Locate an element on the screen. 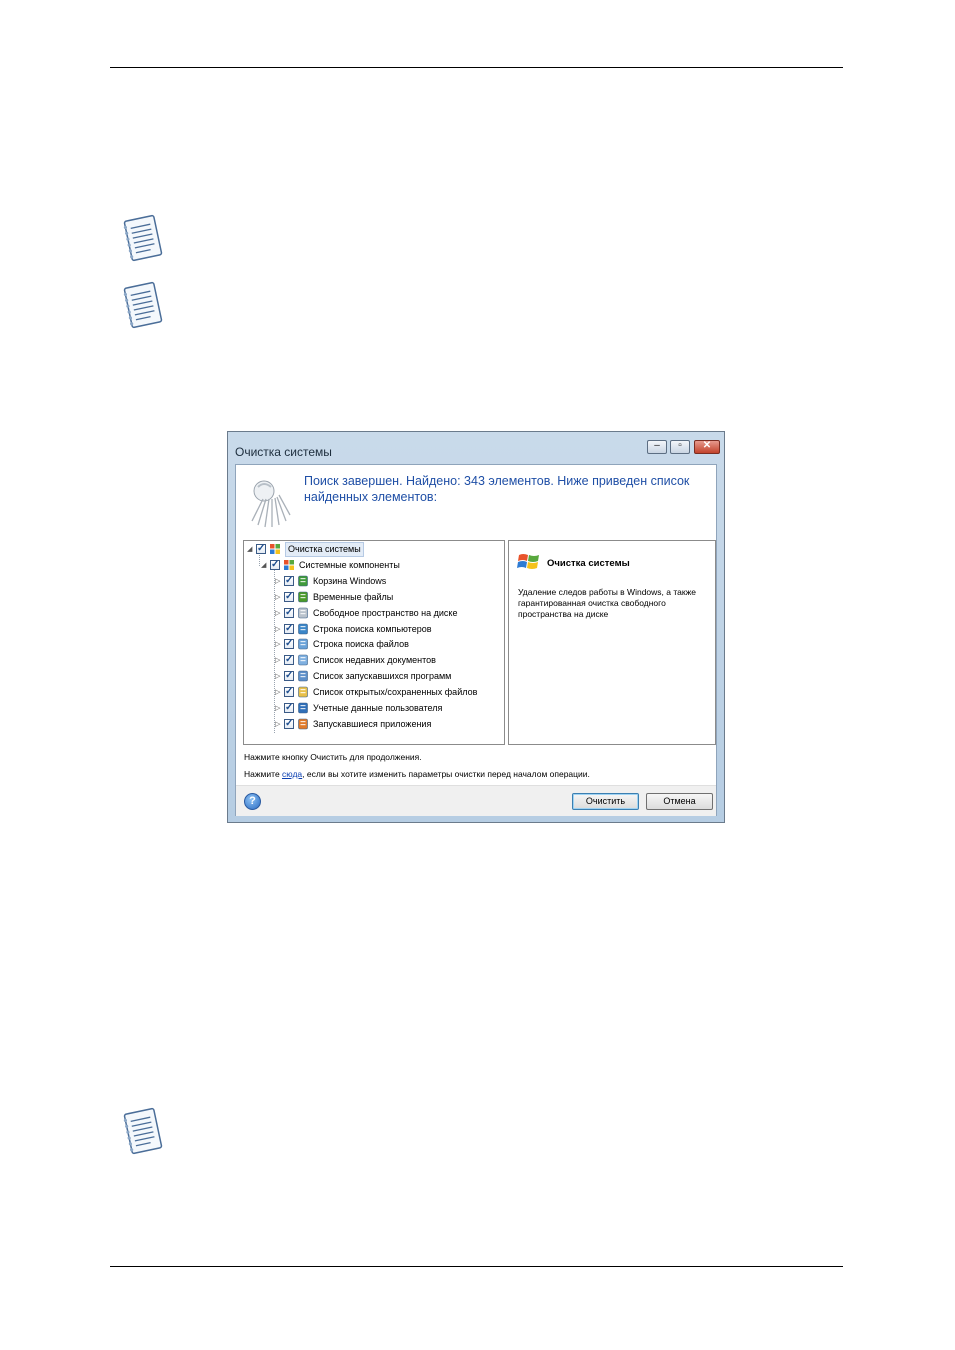 This screenshot has height=1350, width=955. settings-instruction-prefix: Нажмите is located at coordinates (263, 774).